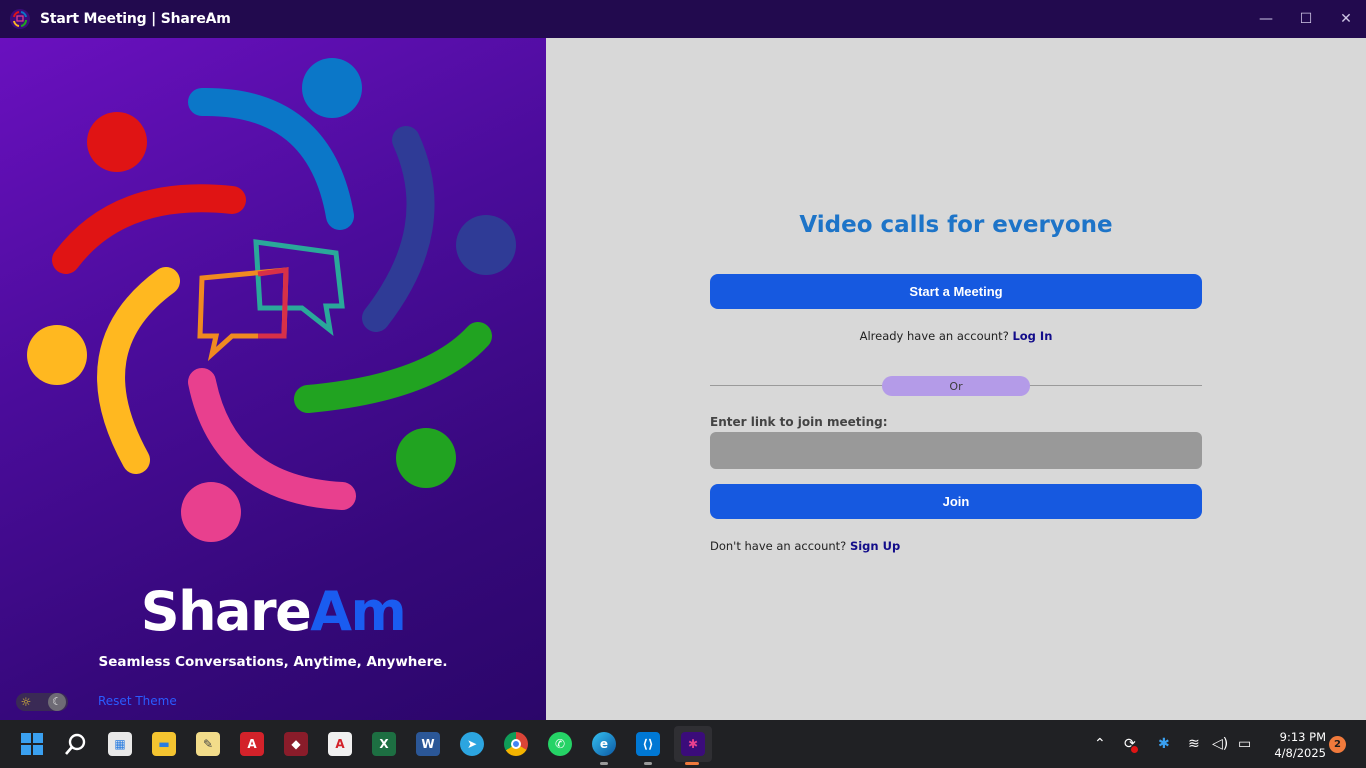 Image resolution: width=1366 pixels, height=768 pixels. I want to click on start-meeting-button: Start a Meeting, so click(956, 291).